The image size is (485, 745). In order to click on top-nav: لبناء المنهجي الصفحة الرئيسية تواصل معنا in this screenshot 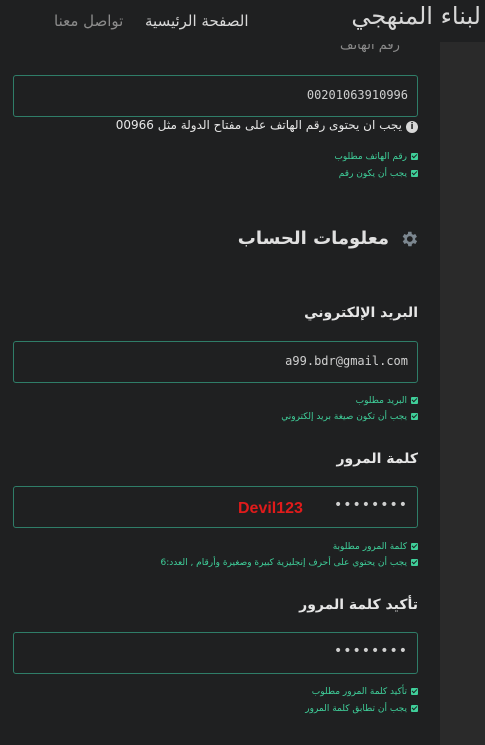, I will do `click(242, 21)`.